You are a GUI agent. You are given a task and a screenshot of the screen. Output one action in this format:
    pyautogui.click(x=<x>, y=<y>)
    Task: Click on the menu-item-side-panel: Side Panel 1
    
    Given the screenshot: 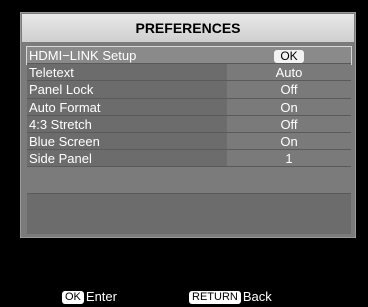 What is the action you would take?
    pyautogui.click(x=189, y=159)
    